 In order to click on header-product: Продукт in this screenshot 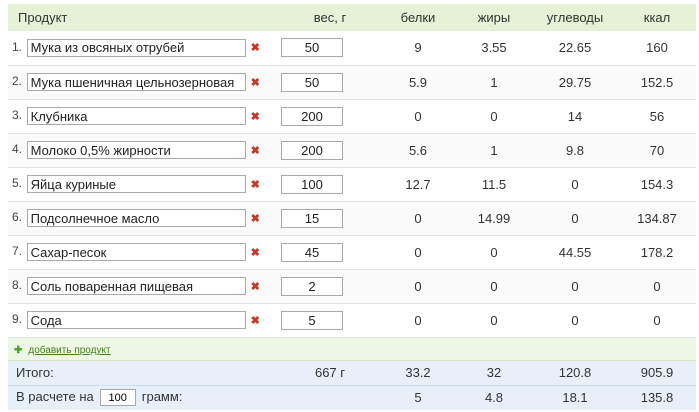, I will do `click(144, 17)`.